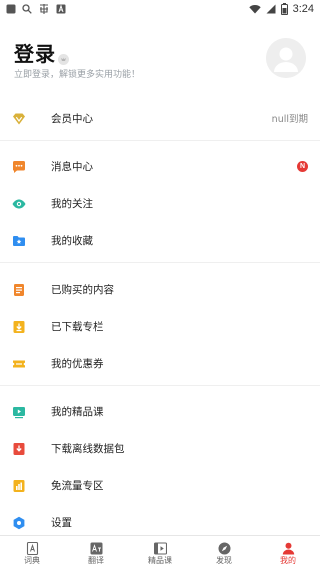 The height and width of the screenshot is (570, 320). What do you see at coordinates (19, 240) in the screenshot?
I see `folder-star-icon` at bounding box center [19, 240].